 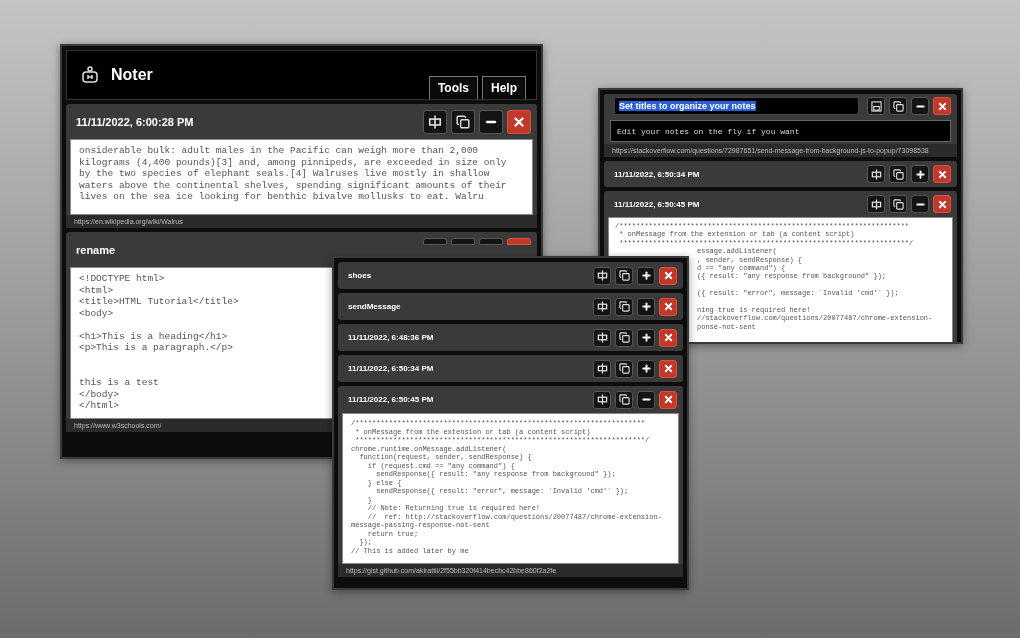 I want to click on note-edit-field: Edit your notes on the fly if you want, so click(x=780, y=131).